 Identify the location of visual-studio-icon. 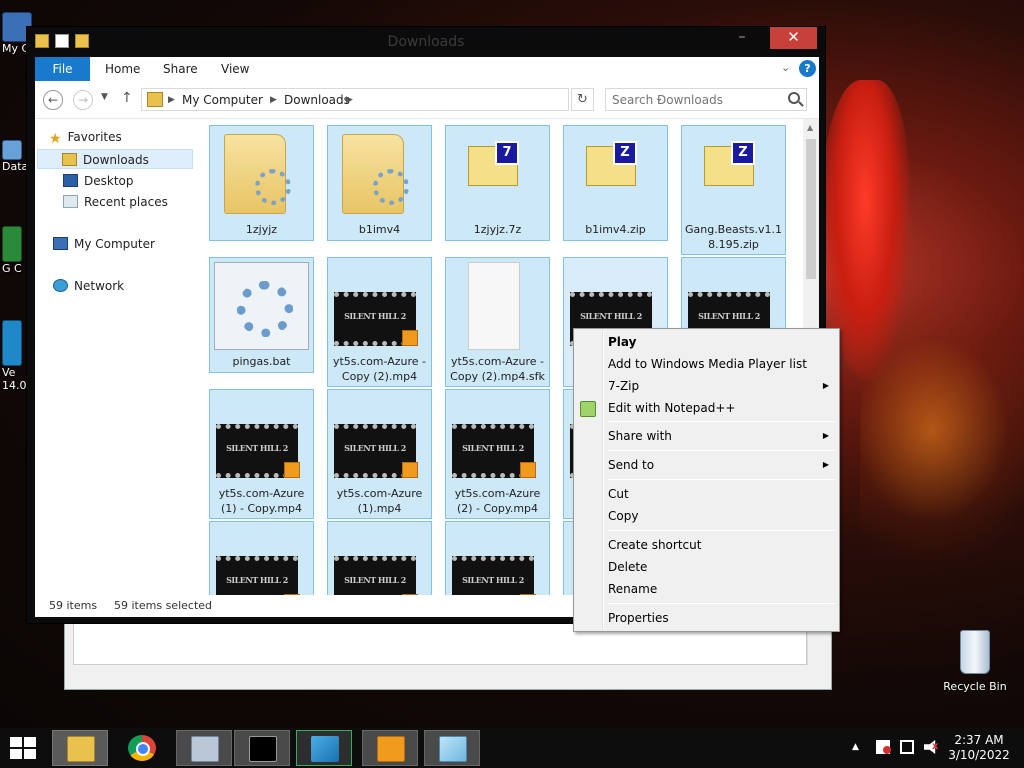
(325, 749).